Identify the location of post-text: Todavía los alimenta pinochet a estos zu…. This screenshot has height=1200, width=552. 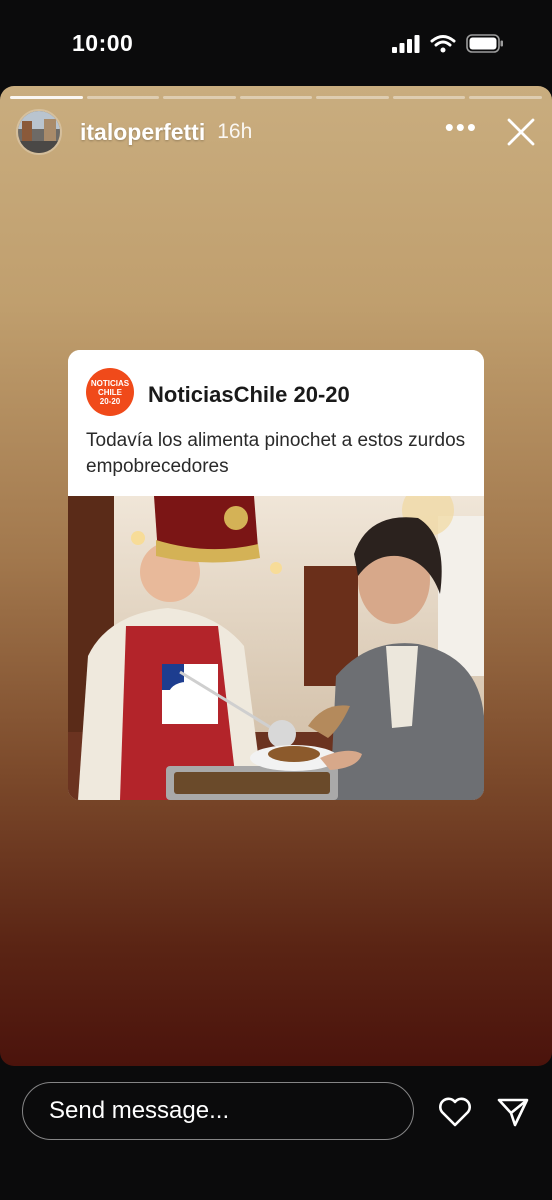
(276, 453).